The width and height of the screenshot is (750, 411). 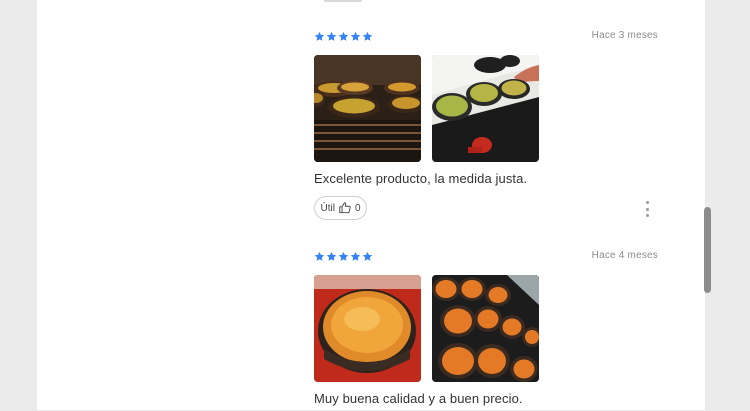 I want to click on review-photo-stove, so click(x=485, y=108).